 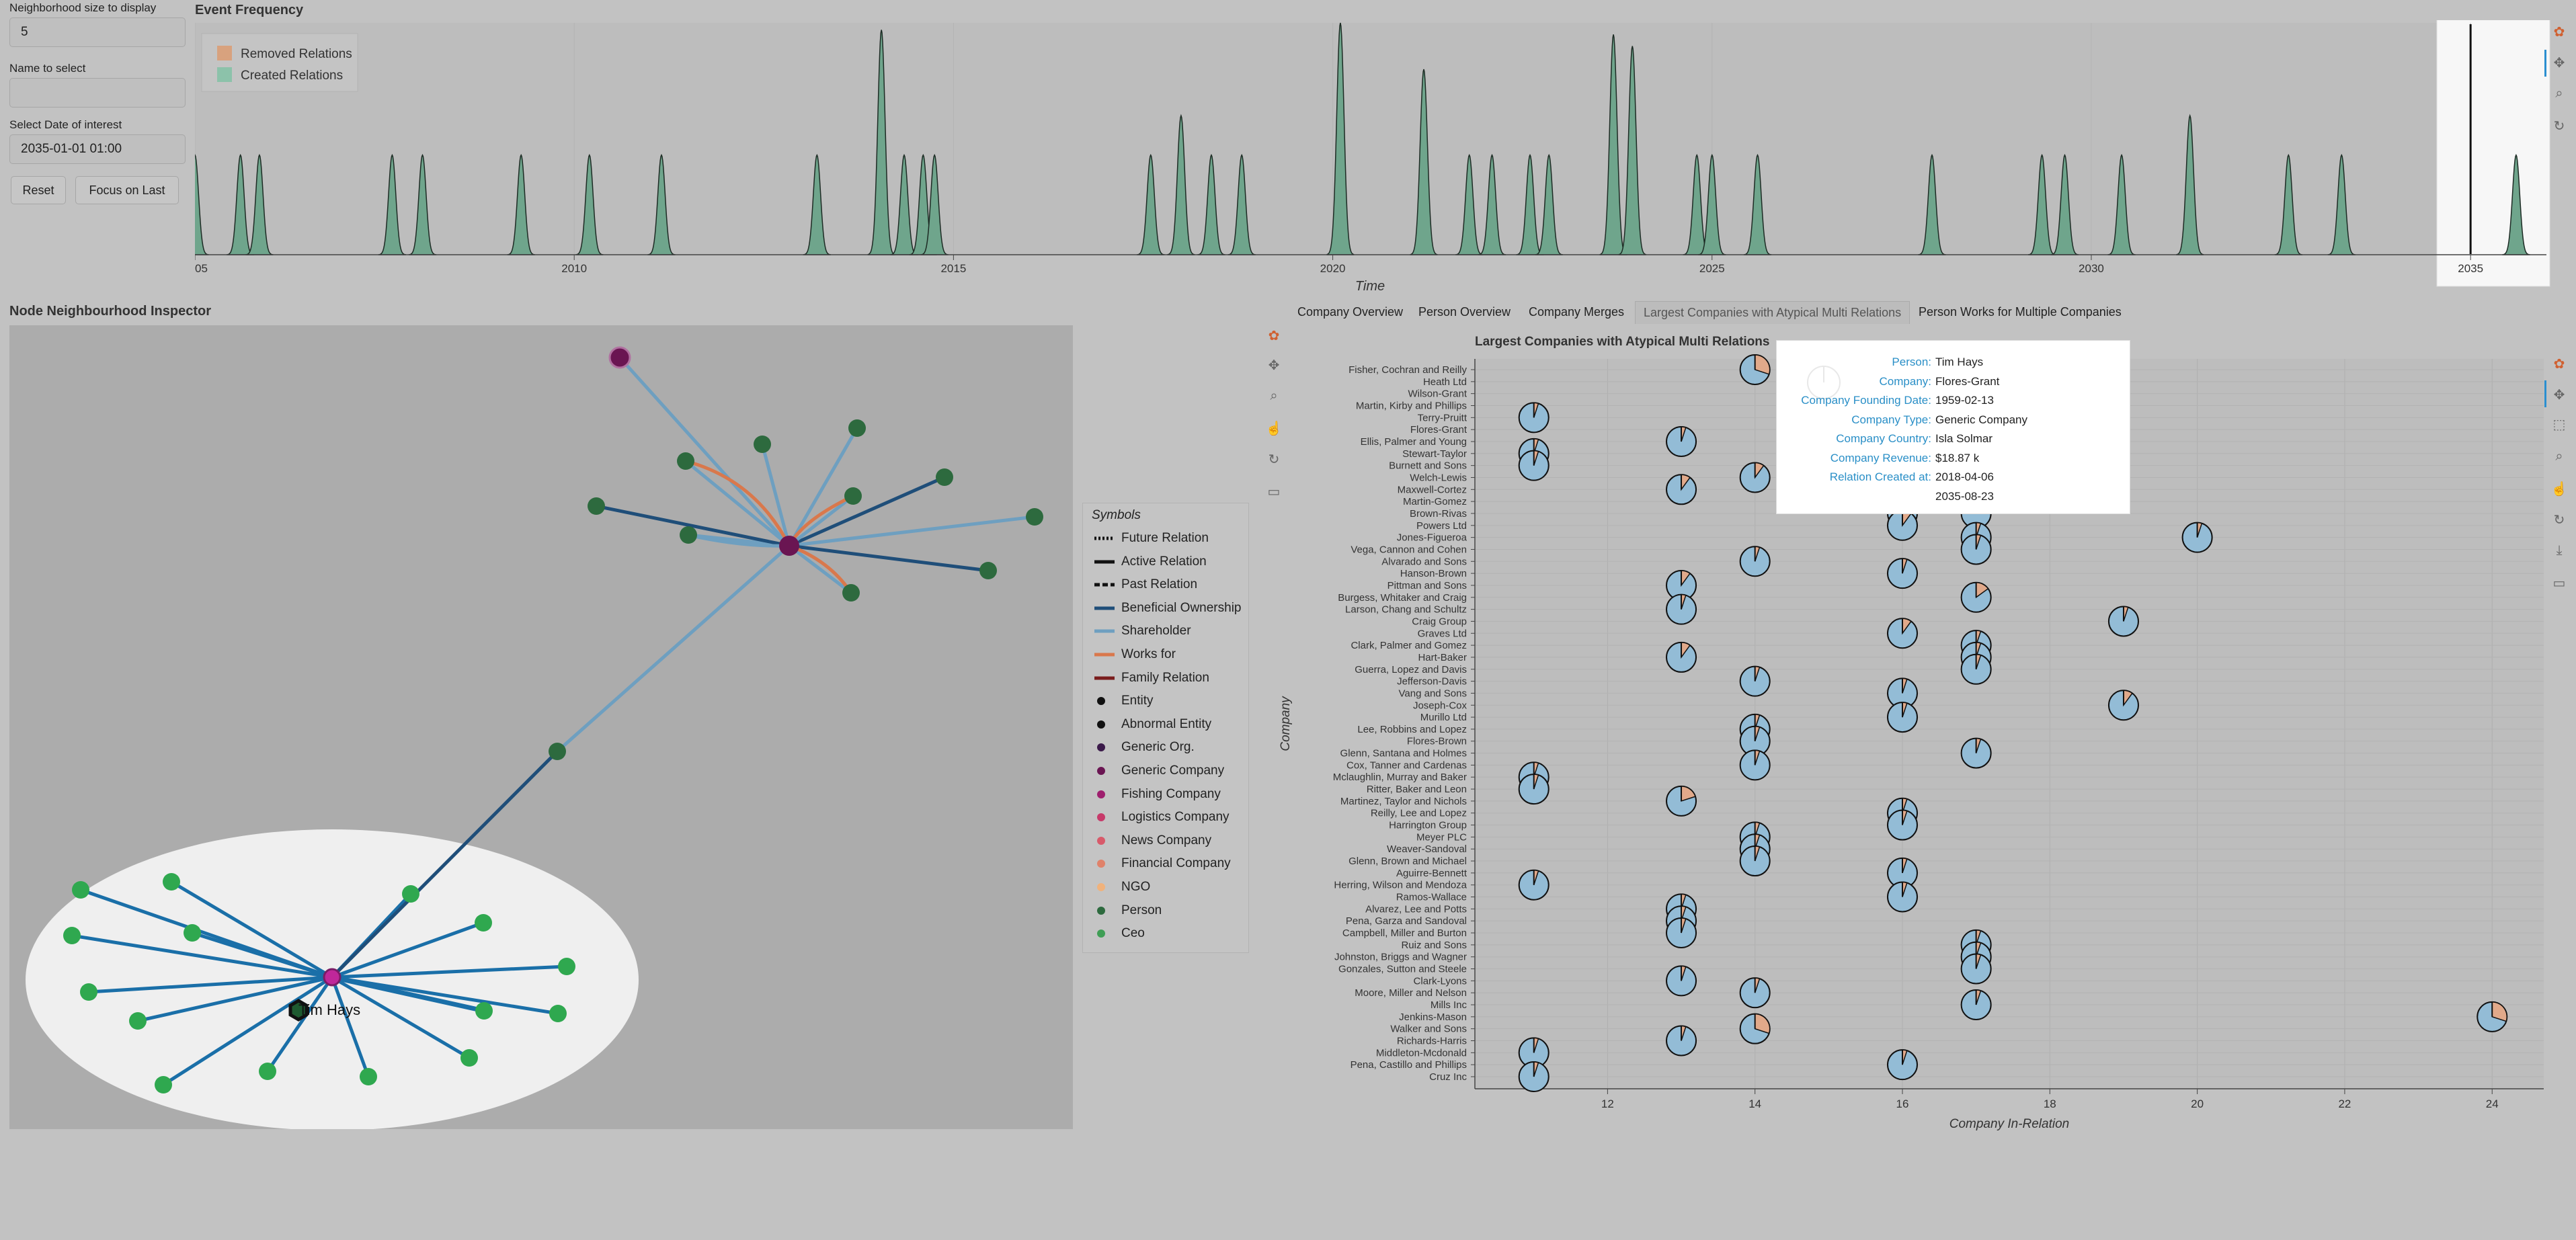 What do you see at coordinates (332, 977) in the screenshot?
I see `company-hub-node` at bounding box center [332, 977].